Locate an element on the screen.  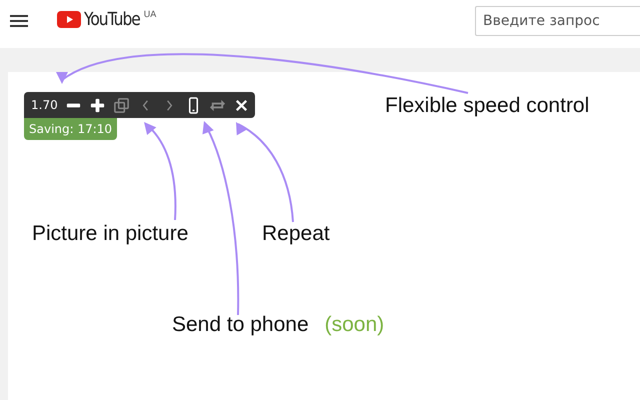
status-note: (soon) is located at coordinates (354, 325).